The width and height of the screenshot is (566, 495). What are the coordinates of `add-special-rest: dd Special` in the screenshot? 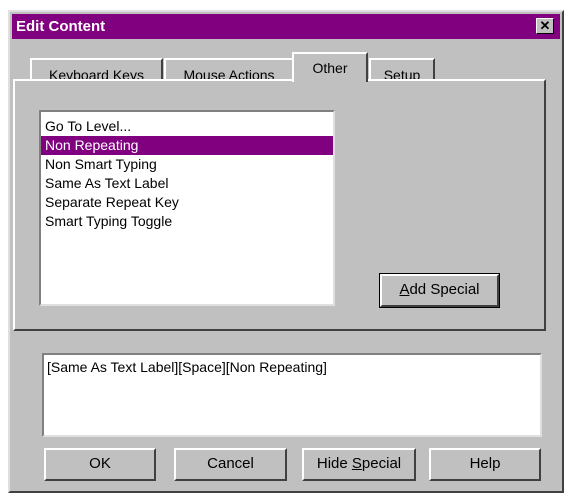 It's located at (444, 289).